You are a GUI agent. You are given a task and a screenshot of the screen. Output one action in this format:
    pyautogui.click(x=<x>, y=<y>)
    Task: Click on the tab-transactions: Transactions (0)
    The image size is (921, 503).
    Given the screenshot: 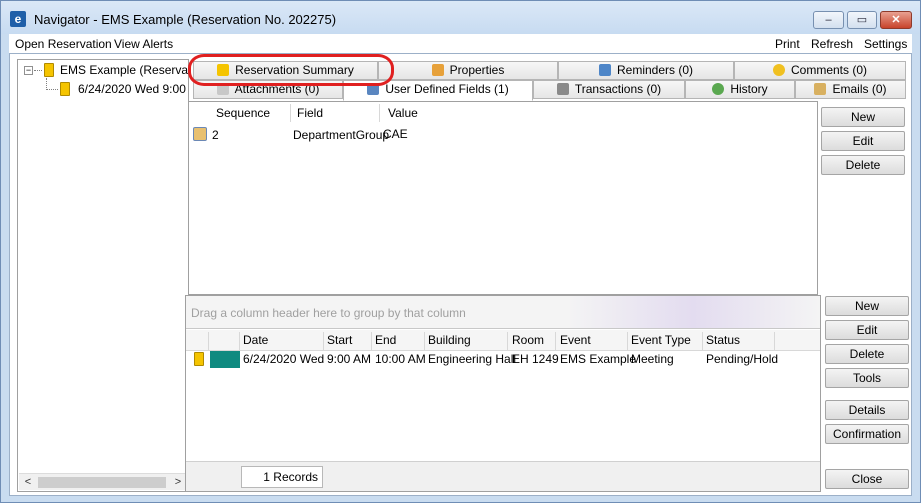 What is the action you would take?
    pyautogui.click(x=609, y=89)
    